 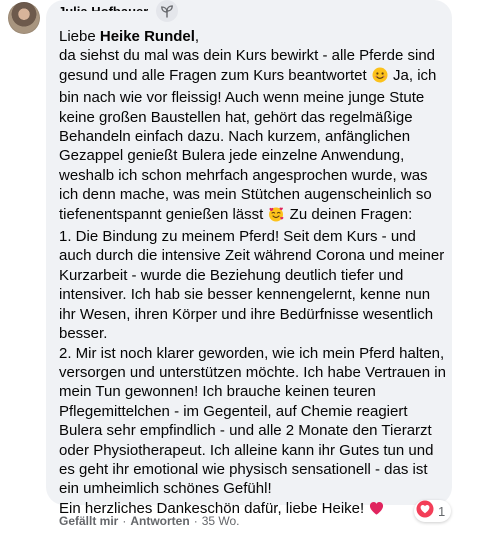 I want to click on greeting-suffix: ,, so click(x=197, y=36).